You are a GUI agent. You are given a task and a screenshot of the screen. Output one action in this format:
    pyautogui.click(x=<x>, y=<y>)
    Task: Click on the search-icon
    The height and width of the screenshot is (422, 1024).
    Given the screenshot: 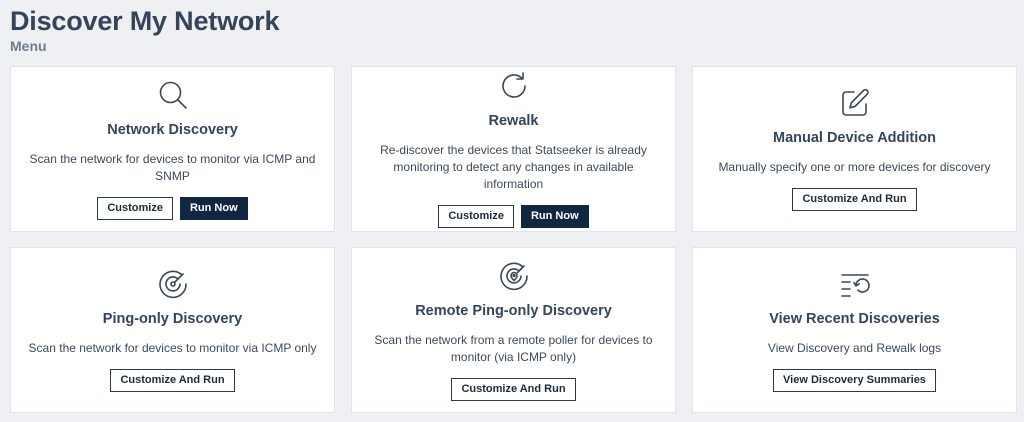 What is the action you would take?
    pyautogui.click(x=173, y=95)
    